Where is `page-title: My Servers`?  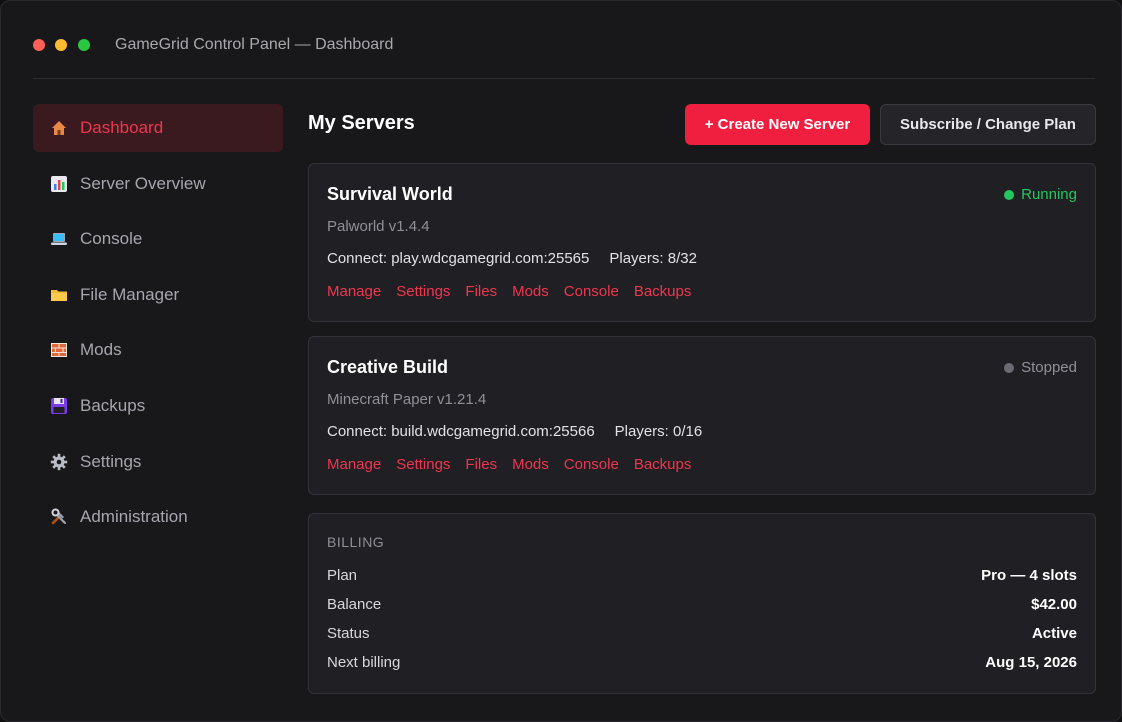
page-title: My Servers is located at coordinates (361, 123).